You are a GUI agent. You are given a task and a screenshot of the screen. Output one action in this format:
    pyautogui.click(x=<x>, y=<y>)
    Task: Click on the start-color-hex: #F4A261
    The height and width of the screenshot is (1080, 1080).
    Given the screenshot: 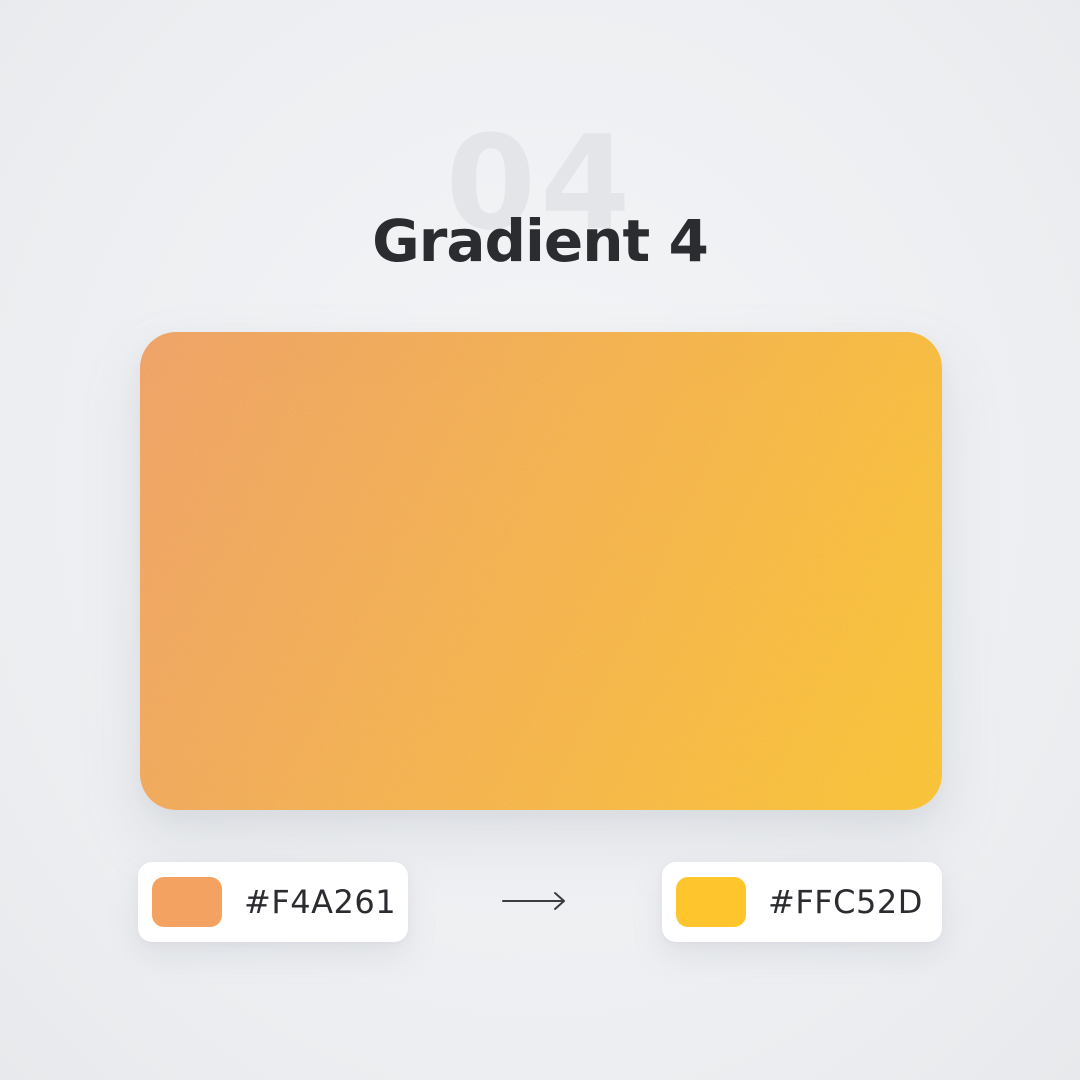 What is the action you would take?
    pyautogui.click(x=320, y=902)
    